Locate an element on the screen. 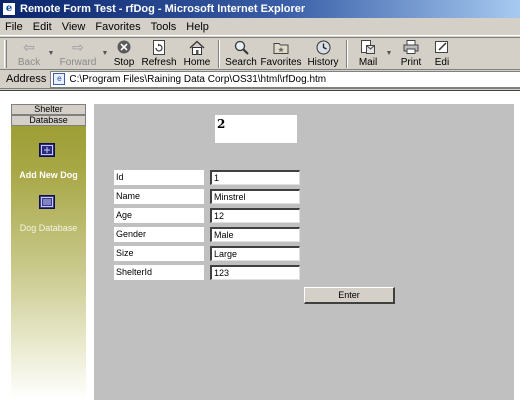 This screenshot has width=520, height=403. dog-database-icon is located at coordinates (47, 202).